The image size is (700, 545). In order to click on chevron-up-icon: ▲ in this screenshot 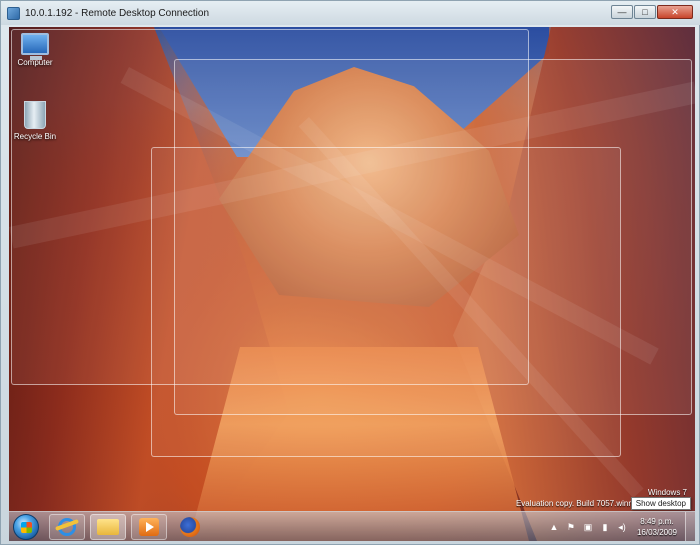, I will do `click(554, 527)`.